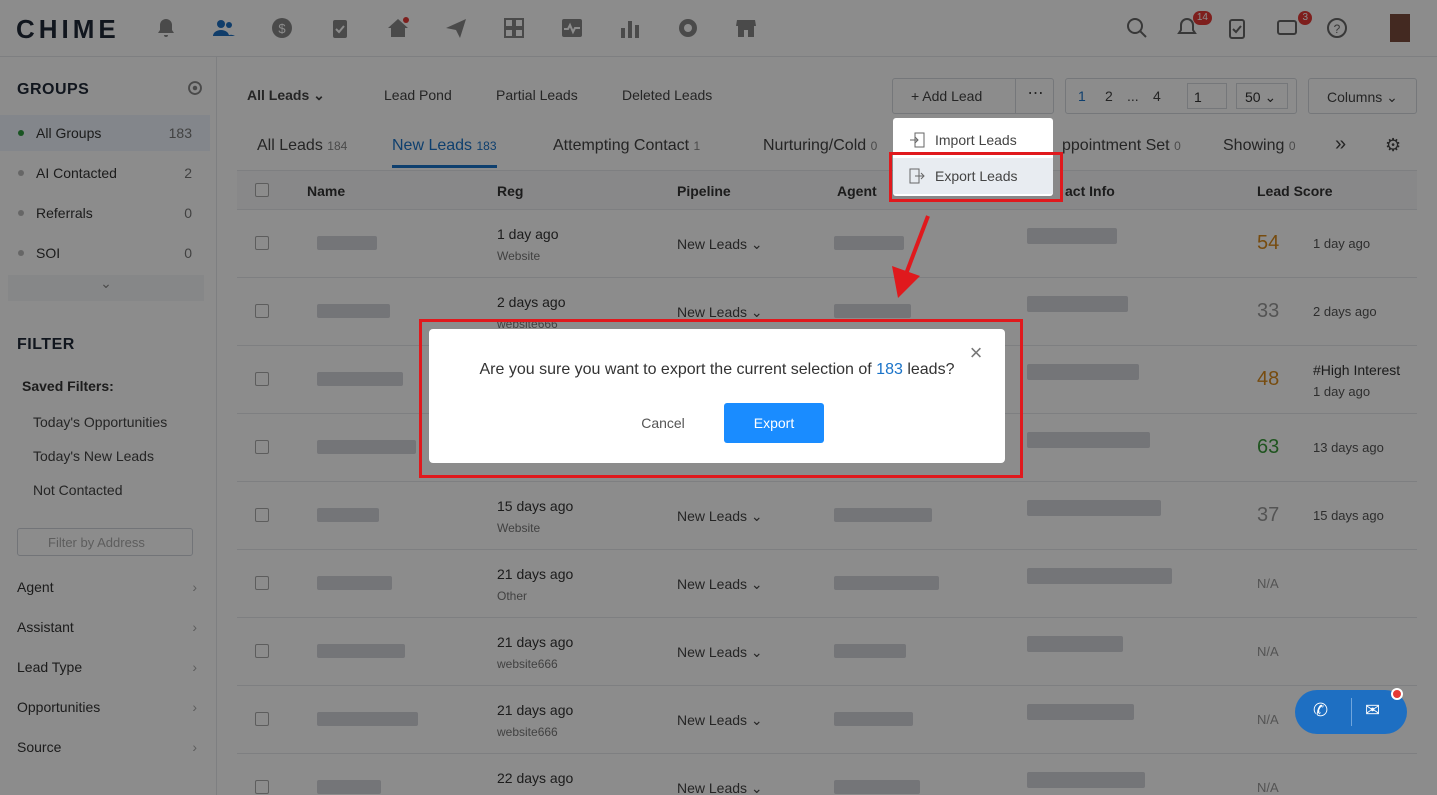 Image resolution: width=1437 pixels, height=795 pixels. I want to click on export-button: Export, so click(774, 423).